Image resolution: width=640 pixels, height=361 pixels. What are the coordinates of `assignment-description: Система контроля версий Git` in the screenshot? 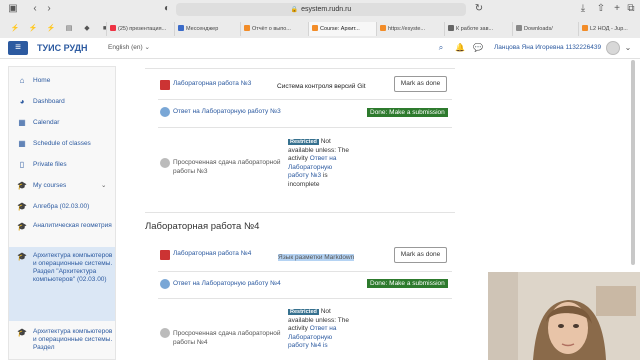 It's located at (321, 86).